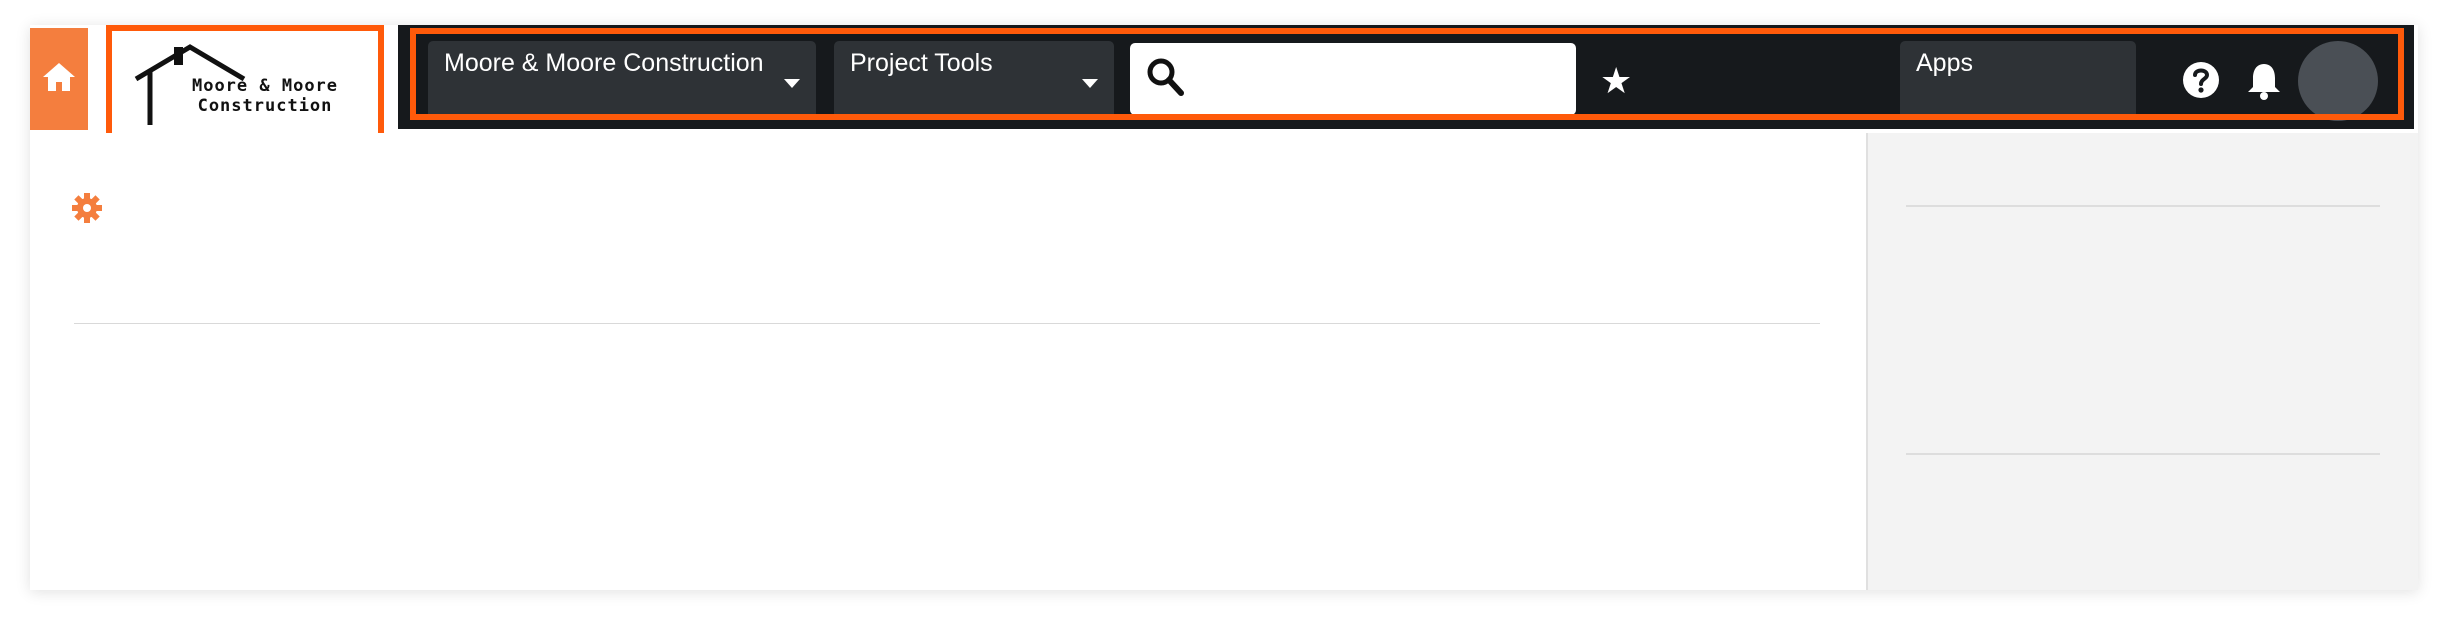  I want to click on search-icon, so click(1165, 79).